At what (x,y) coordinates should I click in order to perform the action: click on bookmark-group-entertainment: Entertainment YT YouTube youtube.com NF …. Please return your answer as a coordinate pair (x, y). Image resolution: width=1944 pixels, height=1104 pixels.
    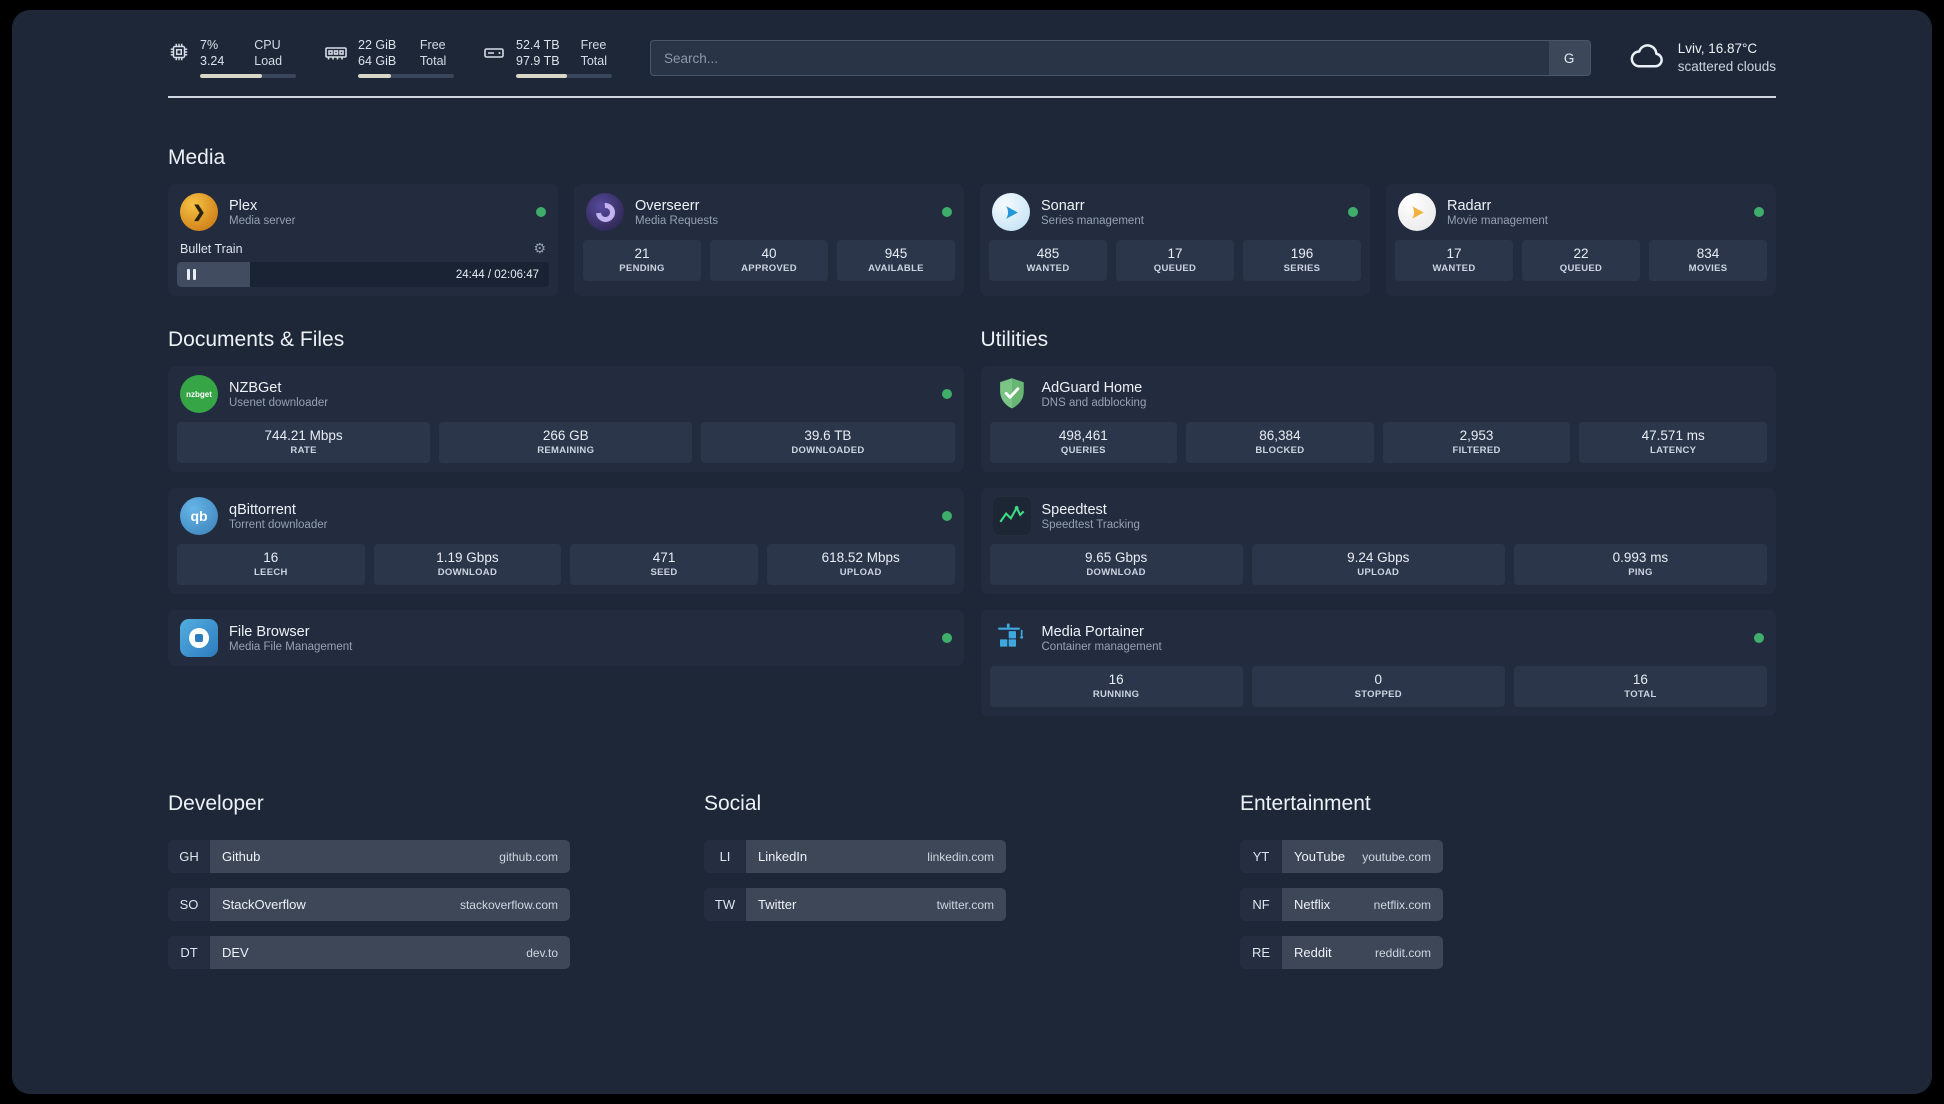
    Looking at the image, I should click on (1508, 888).